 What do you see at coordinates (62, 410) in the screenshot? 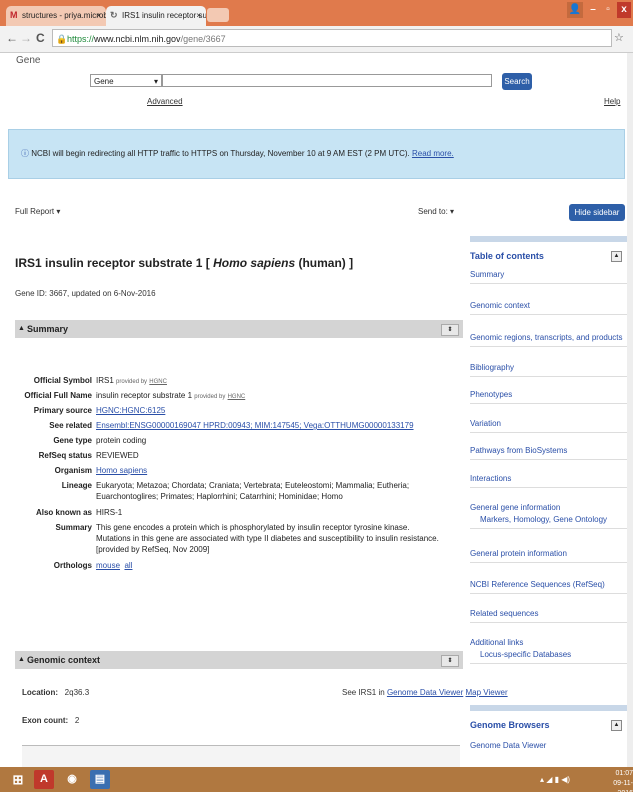
I see `row-label: Primary source` at bounding box center [62, 410].